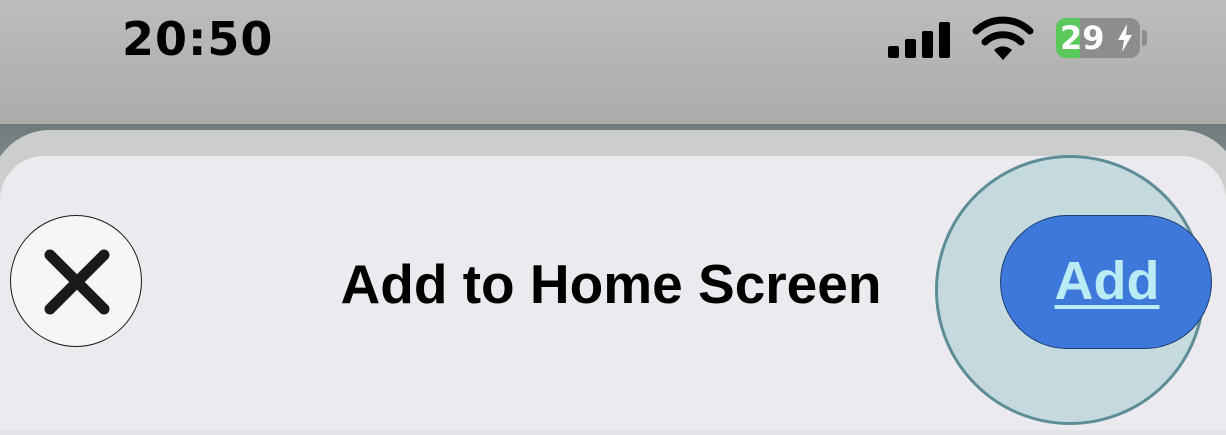 This screenshot has height=435, width=1226. What do you see at coordinates (198, 39) in the screenshot?
I see `status-time: 20:50` at bounding box center [198, 39].